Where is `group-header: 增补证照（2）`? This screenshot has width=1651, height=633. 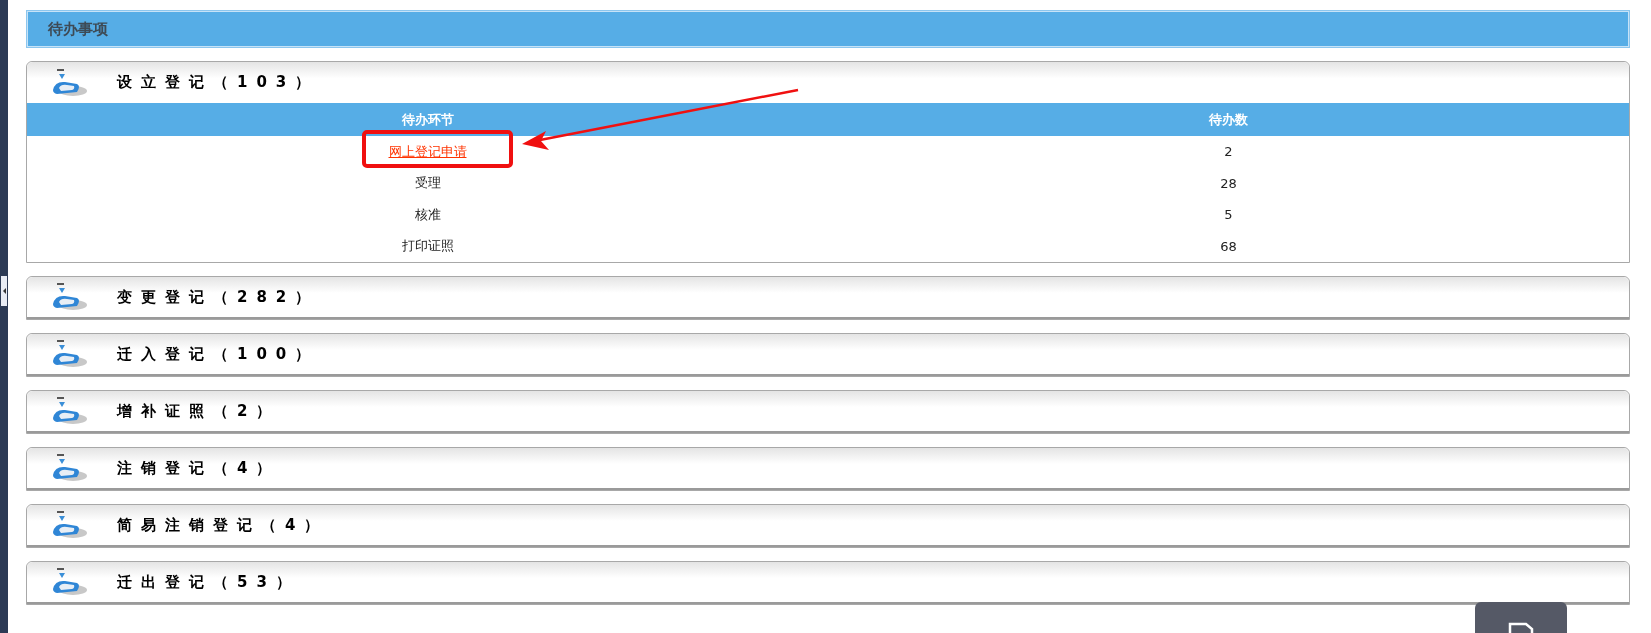
group-header: 增补证照（2） is located at coordinates (828, 412).